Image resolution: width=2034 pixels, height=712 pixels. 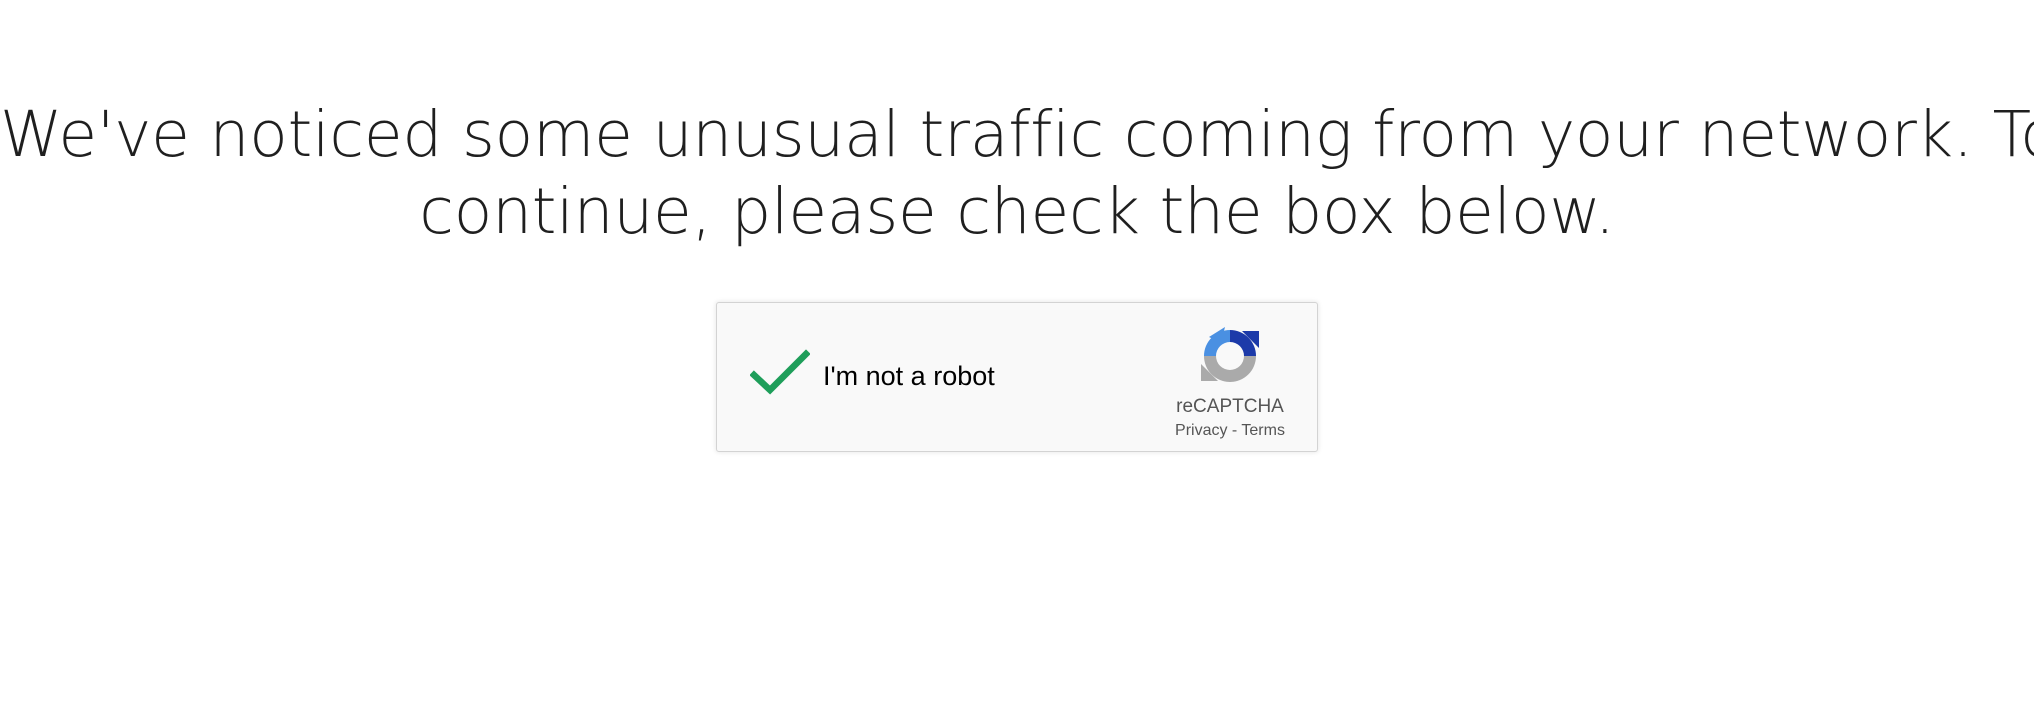 What do you see at coordinates (780, 373) in the screenshot?
I see `checkmark-icon` at bounding box center [780, 373].